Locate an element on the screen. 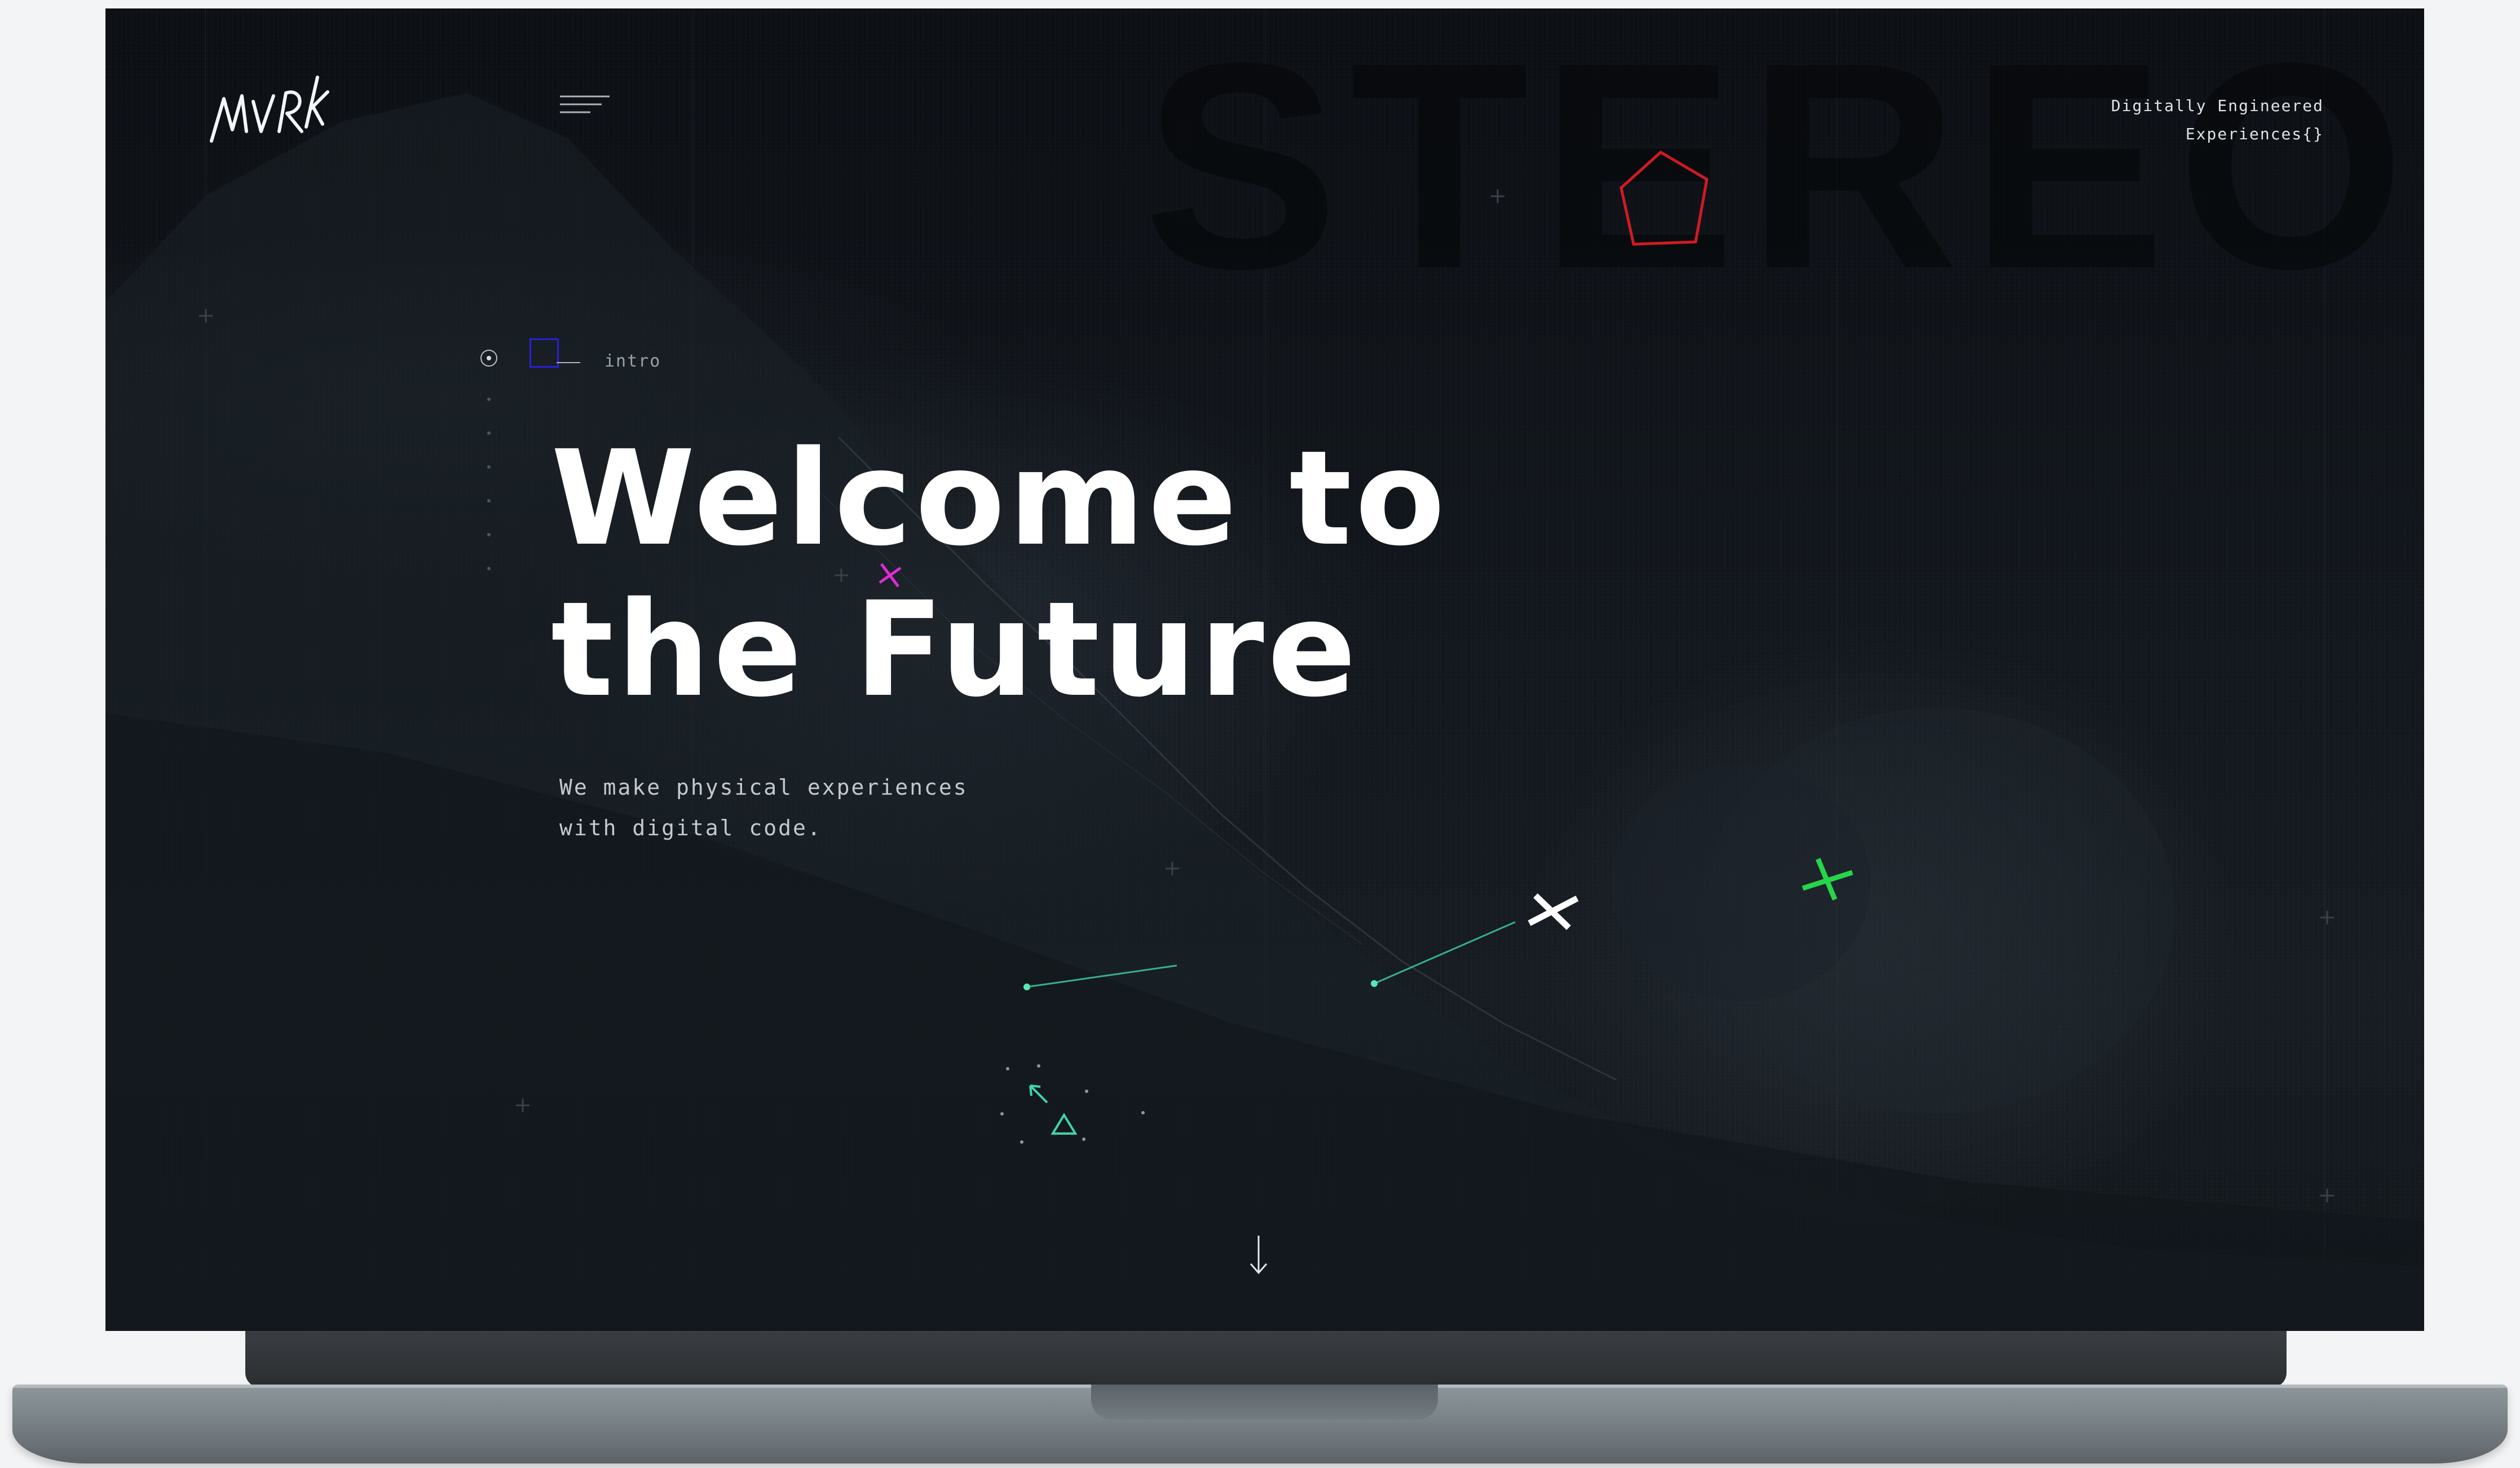 The width and height of the screenshot is (2520, 1468). nav-dot-active is located at coordinates (489, 358).